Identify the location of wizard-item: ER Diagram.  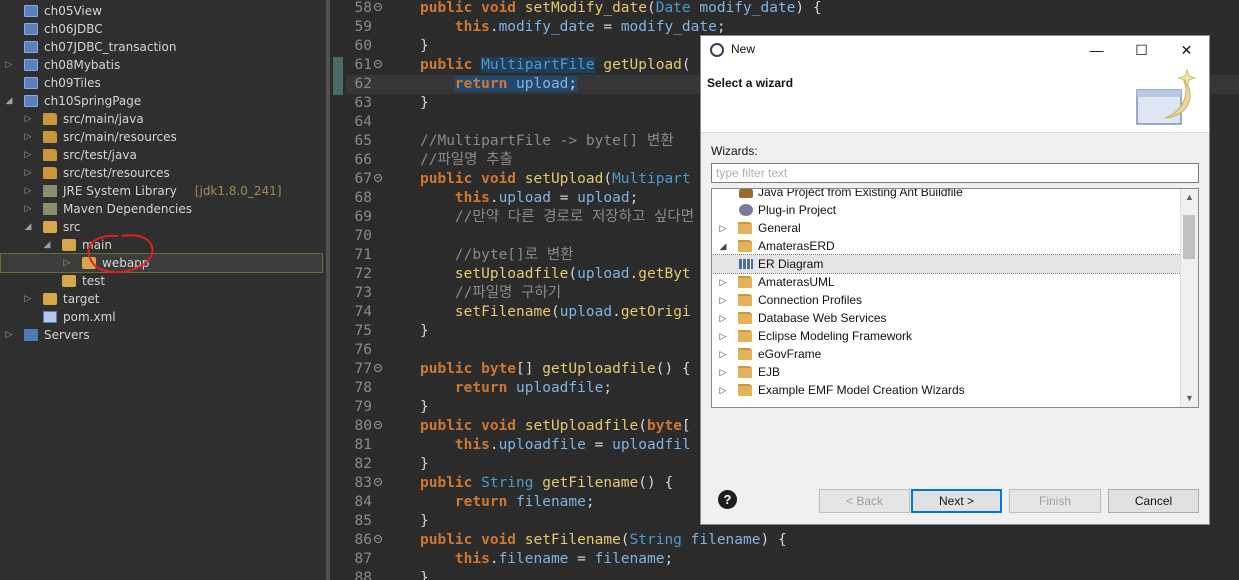
(947, 264).